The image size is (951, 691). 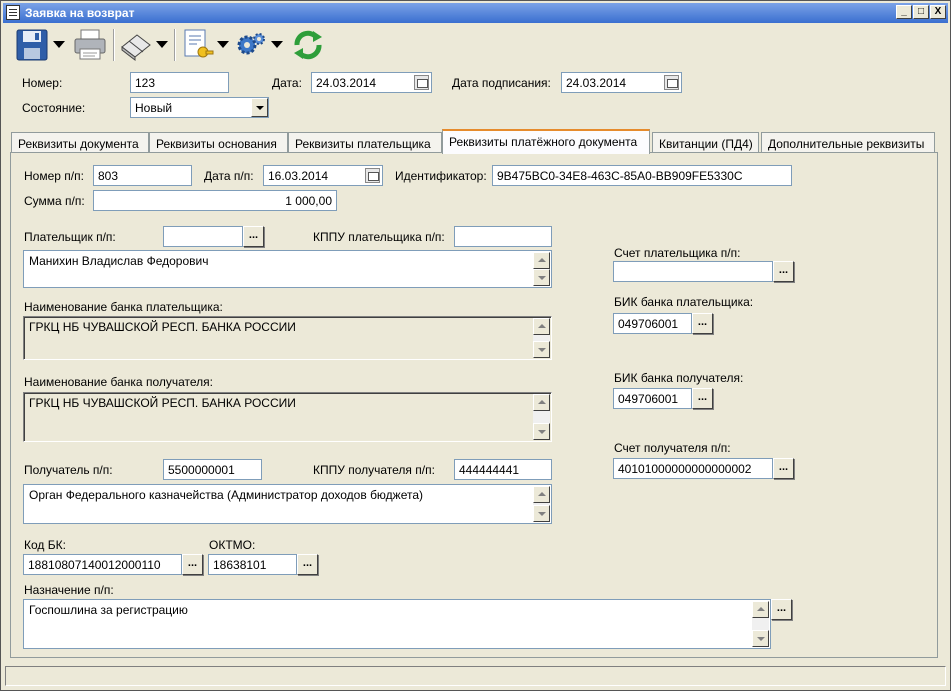 What do you see at coordinates (215, 200) in the screenshot?
I see `sum-field: 1 000,00` at bounding box center [215, 200].